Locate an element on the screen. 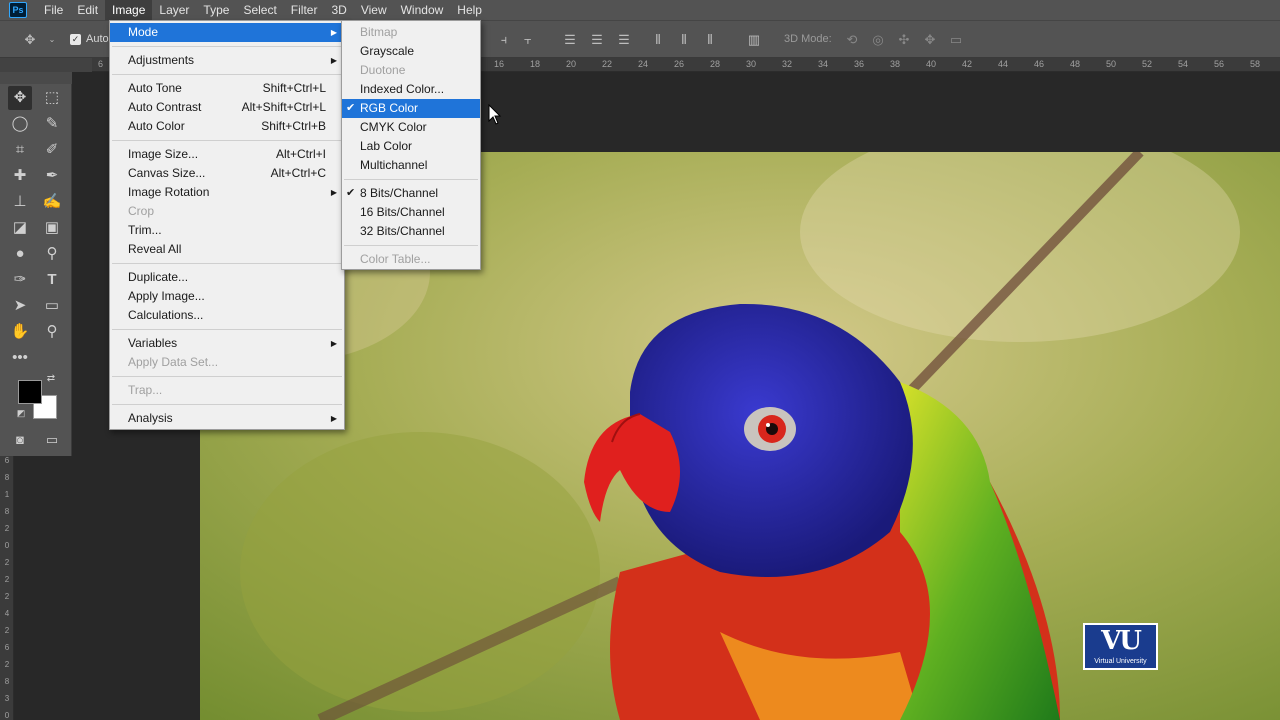 This screenshot has width=1280, height=720. image-menu-item-reveal-all: Reveal All is located at coordinates (227, 249).